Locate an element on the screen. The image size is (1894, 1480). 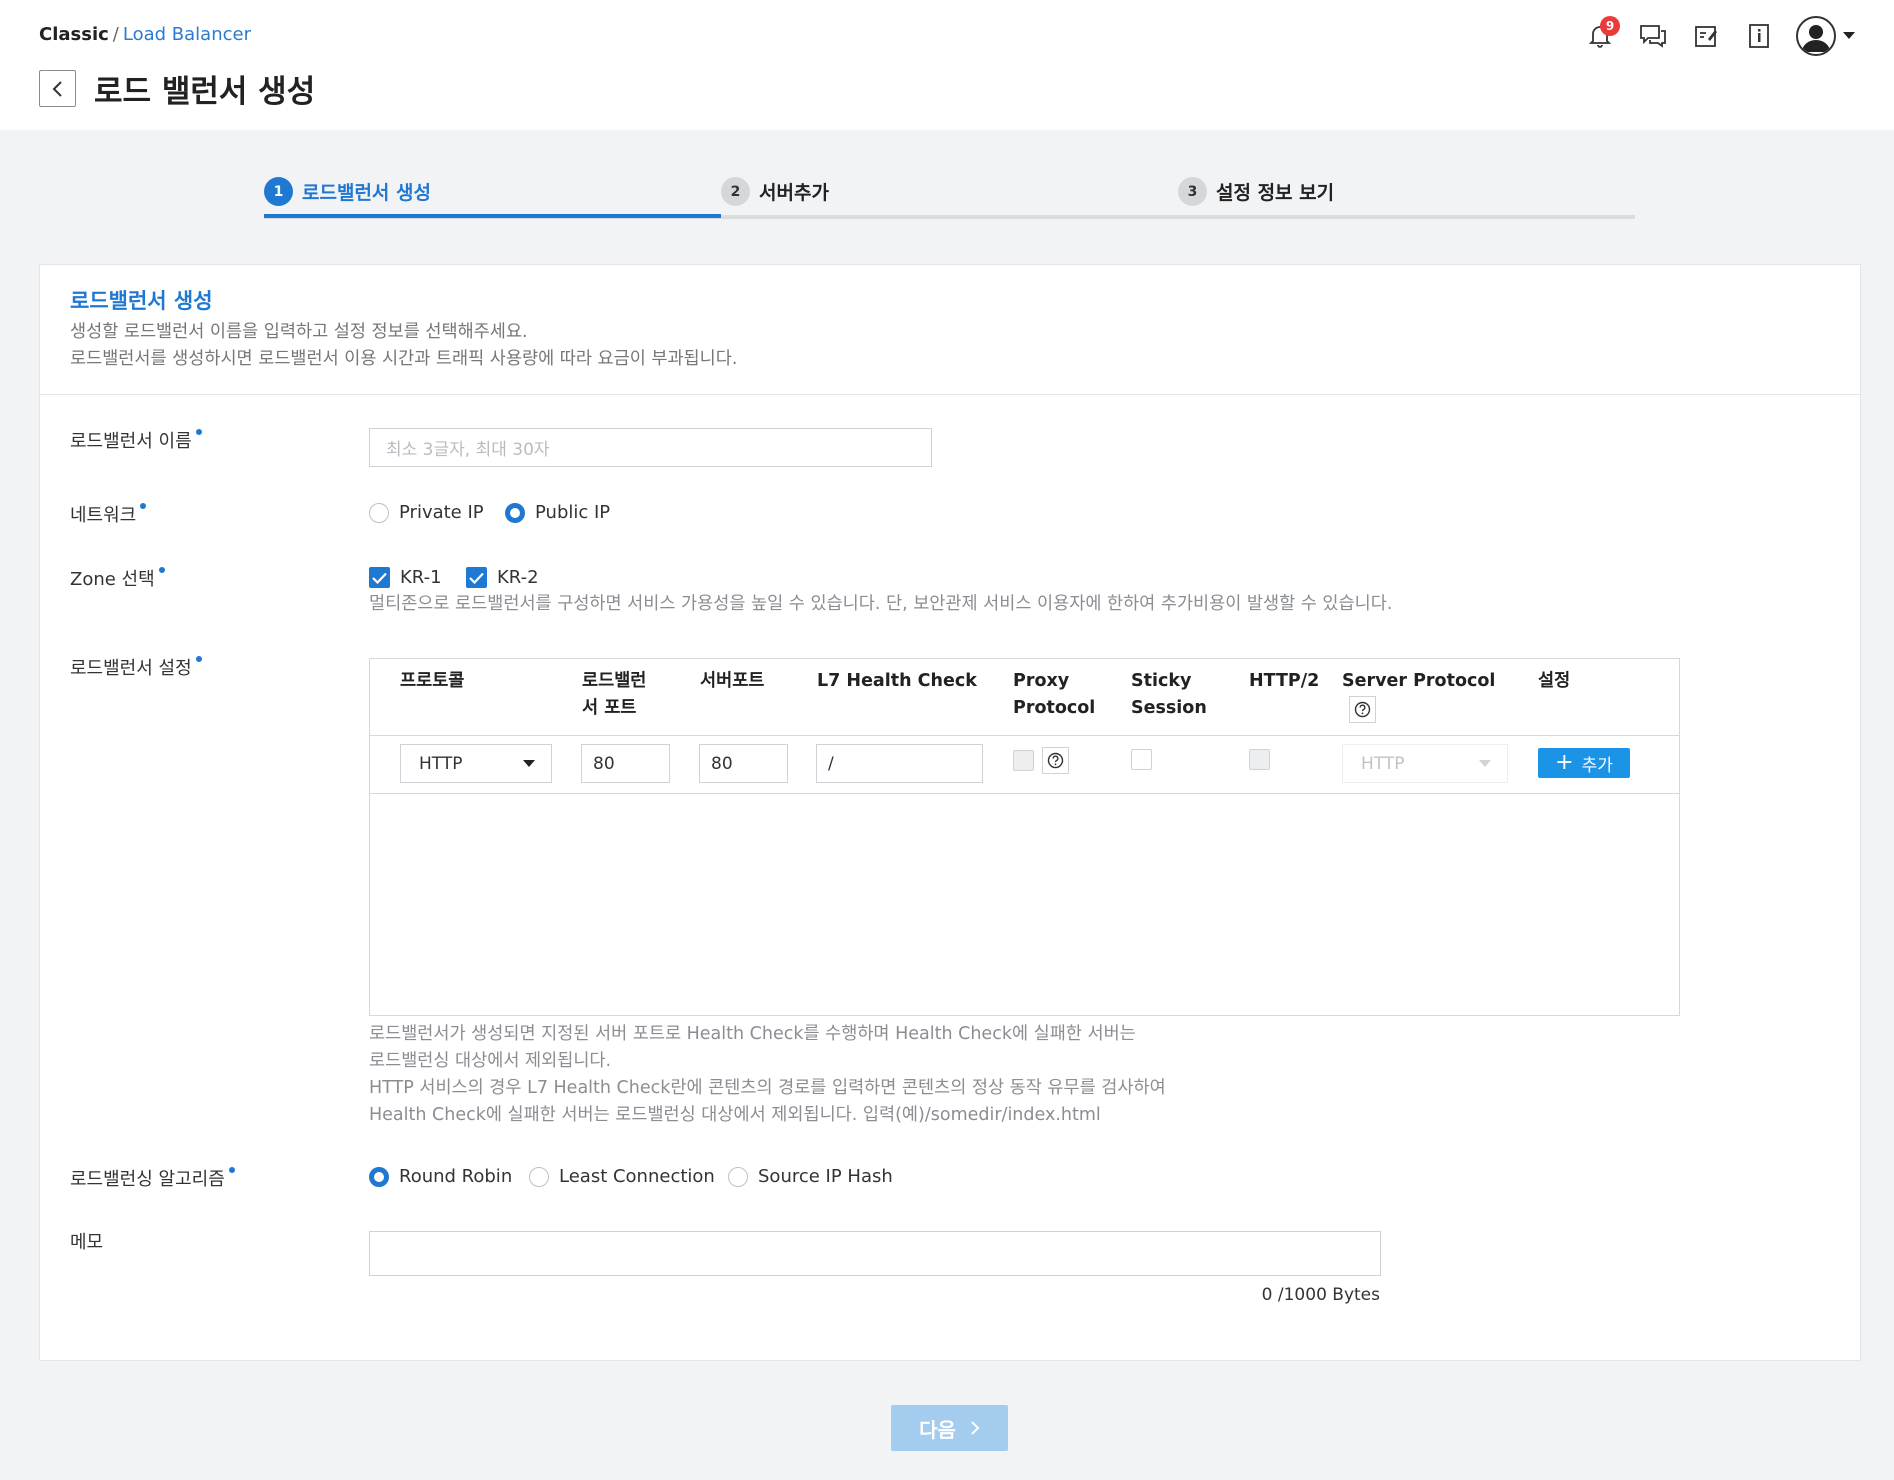
checkbox-checked is located at coordinates (379, 577).